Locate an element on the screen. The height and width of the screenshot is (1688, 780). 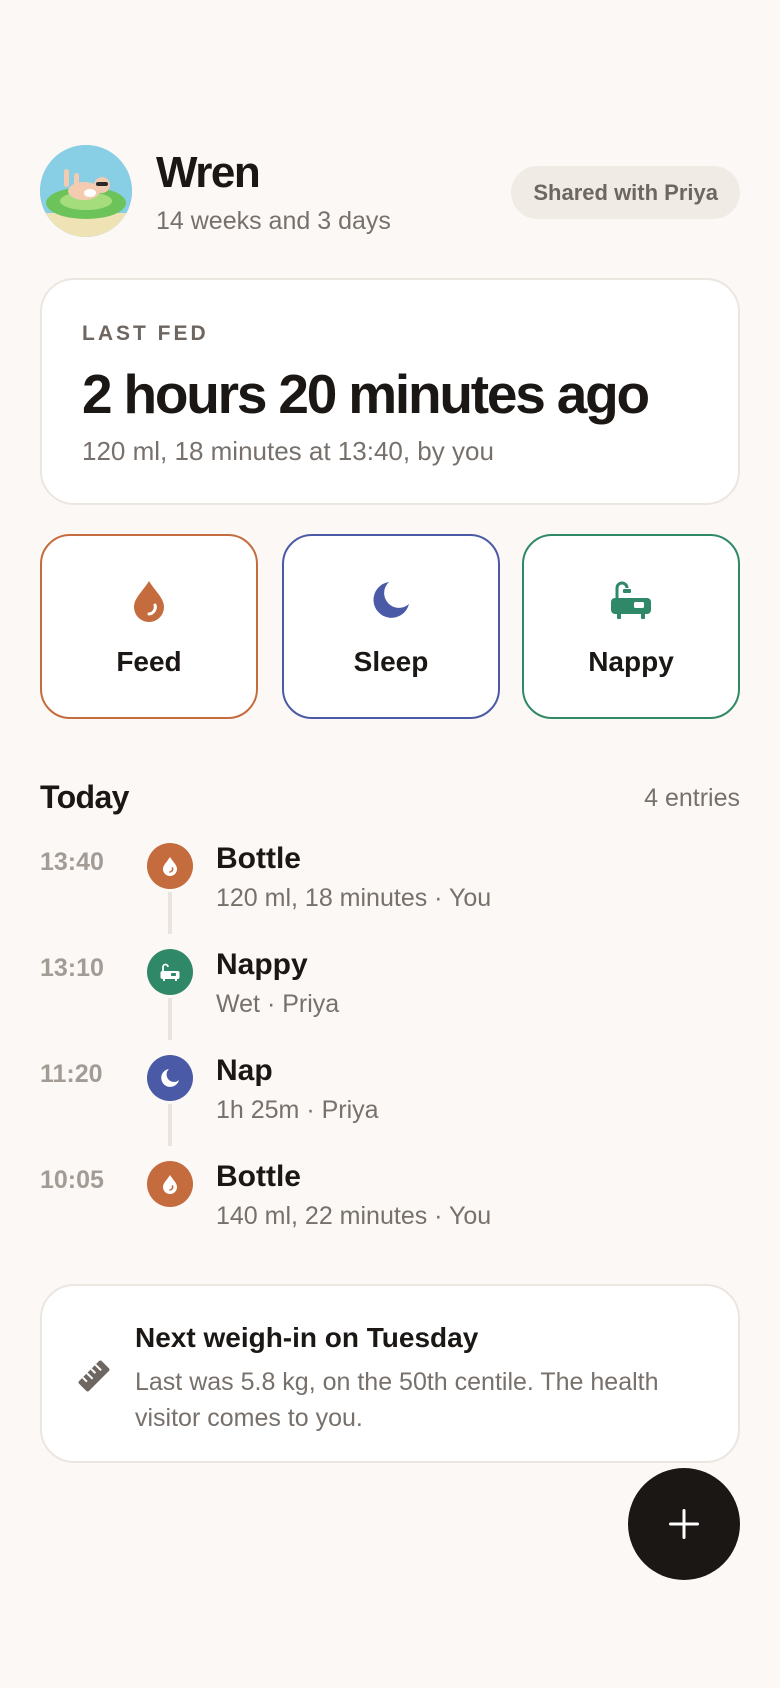
ruler-icon is located at coordinates (94, 1376).